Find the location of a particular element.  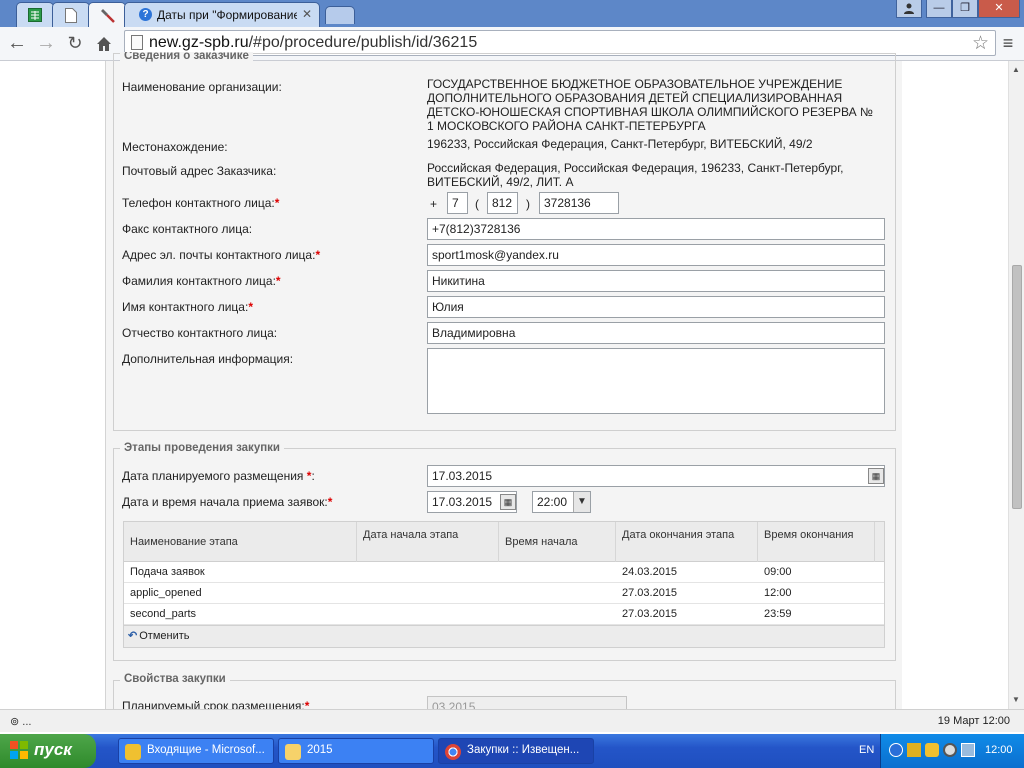

table-row: applic_opened 27.03.2015 12:00 is located at coordinates (504, 593).